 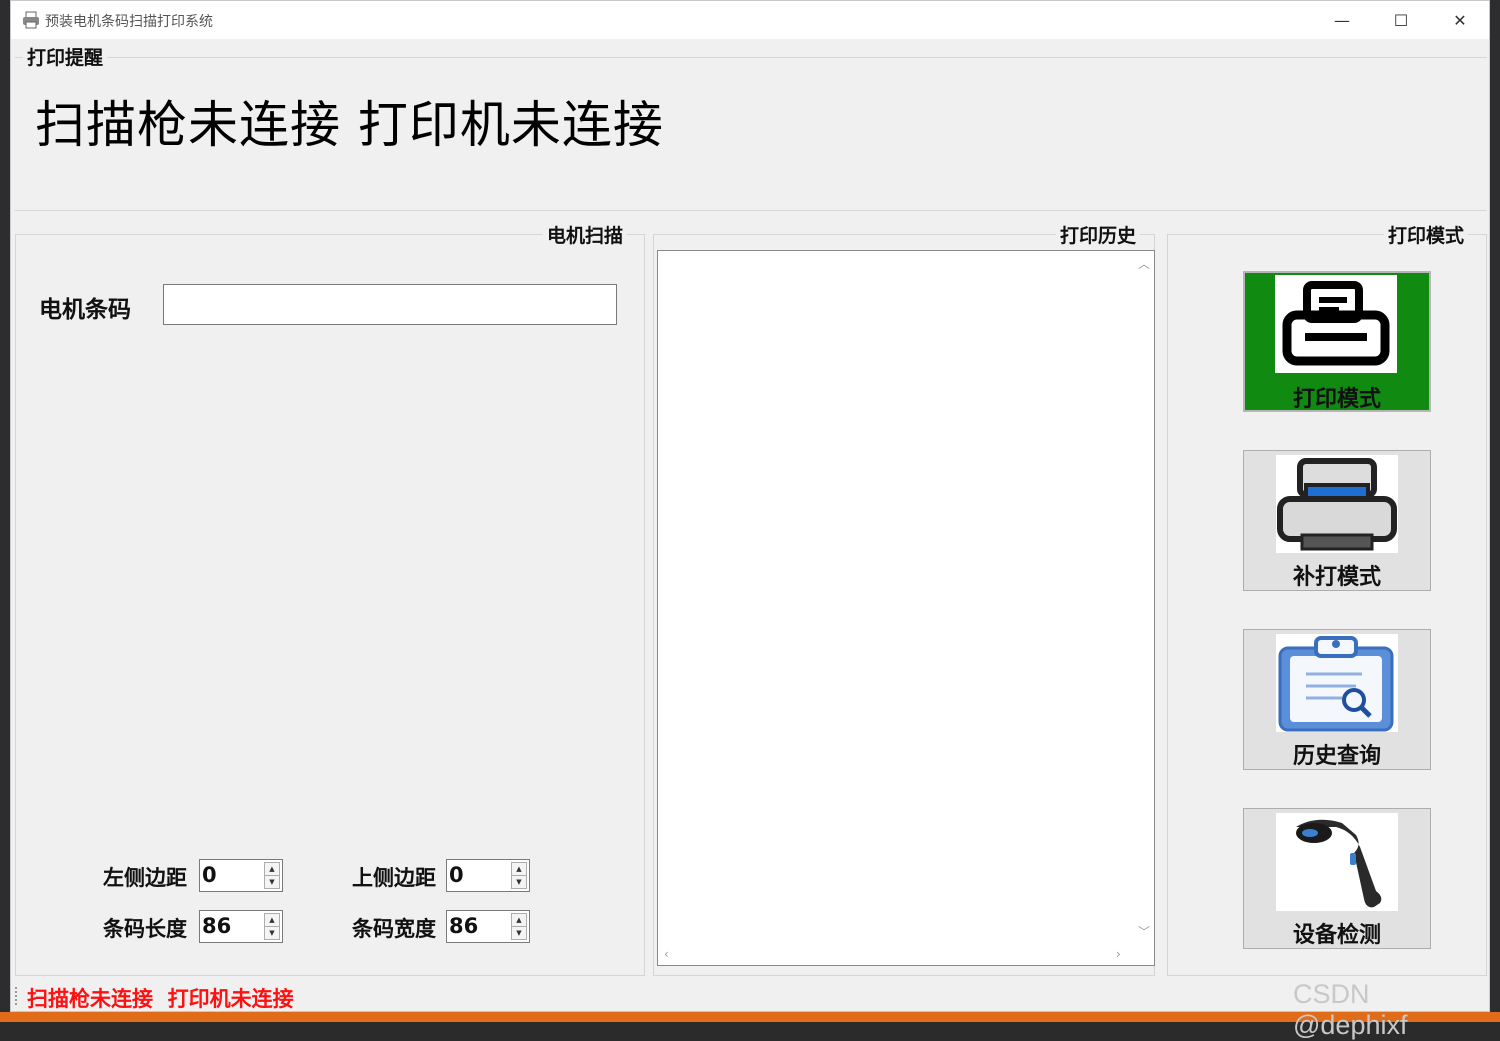 I want to click on top-margin-stepper: 0 ▲ ▼, so click(x=488, y=875).